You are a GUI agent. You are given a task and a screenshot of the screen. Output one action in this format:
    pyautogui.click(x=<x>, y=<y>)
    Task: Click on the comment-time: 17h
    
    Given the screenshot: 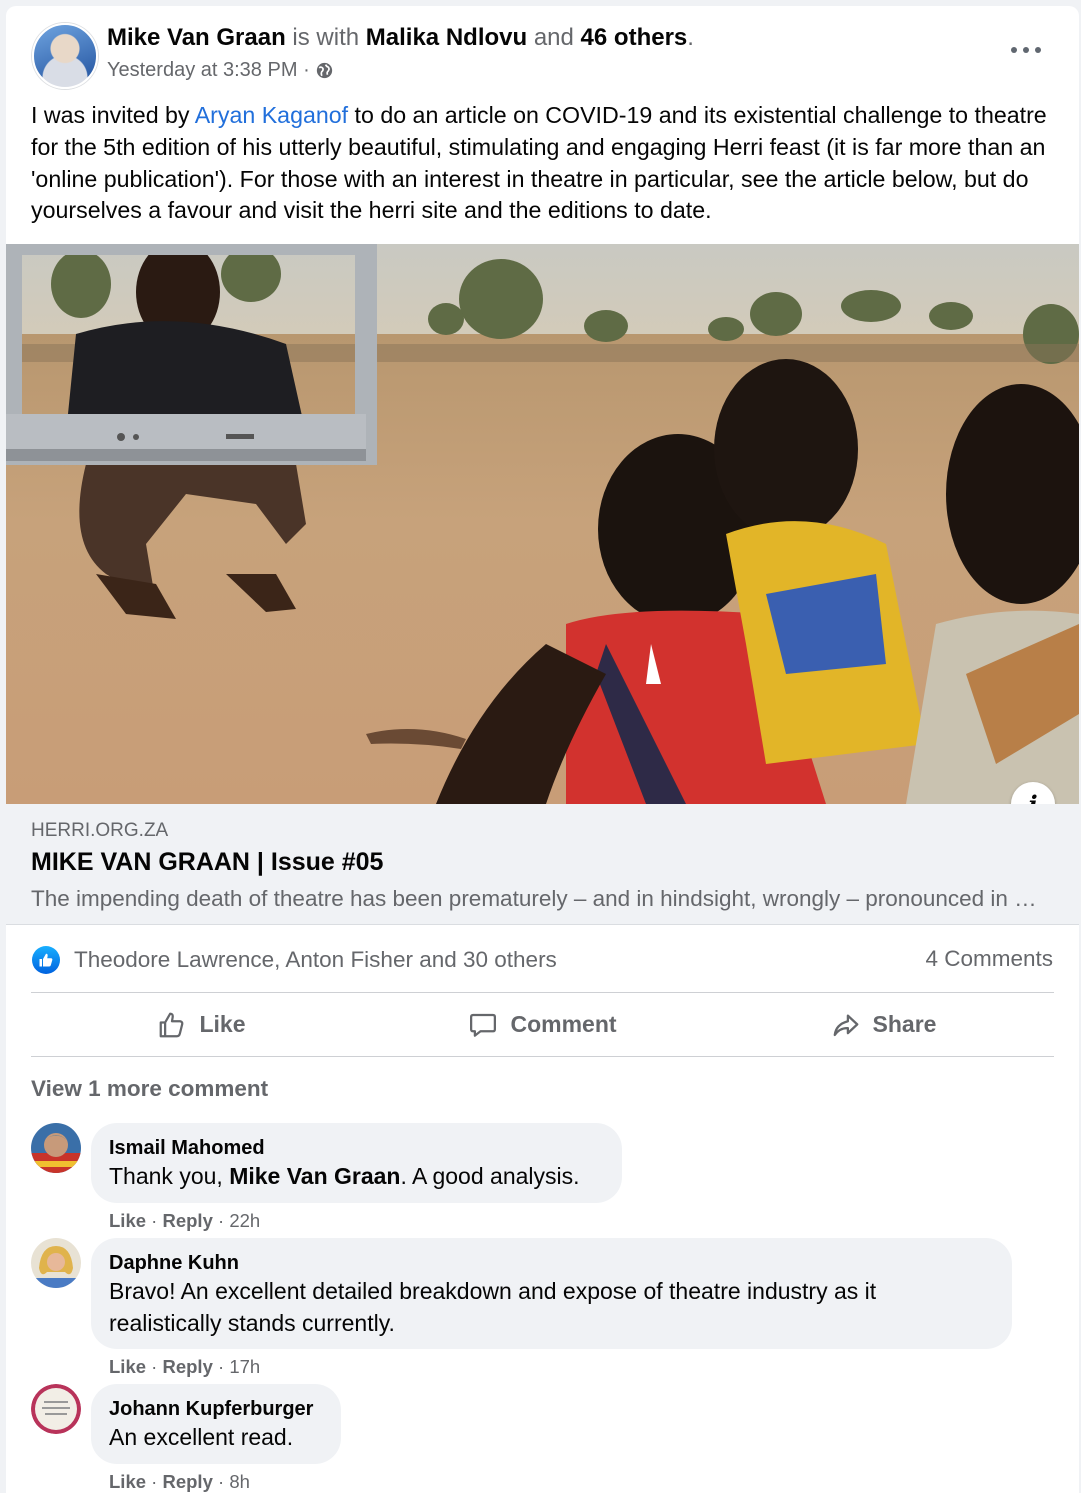 What is the action you would take?
    pyautogui.click(x=244, y=1366)
    